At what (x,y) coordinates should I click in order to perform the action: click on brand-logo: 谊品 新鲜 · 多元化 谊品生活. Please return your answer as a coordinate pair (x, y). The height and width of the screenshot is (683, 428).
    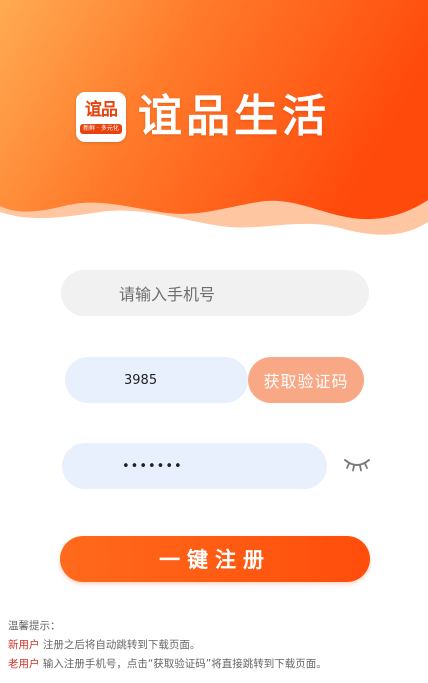
    Looking at the image, I should click on (203, 117).